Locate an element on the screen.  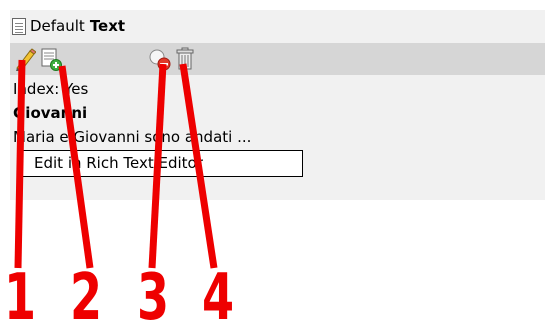
toolbar is located at coordinates (277, 59).